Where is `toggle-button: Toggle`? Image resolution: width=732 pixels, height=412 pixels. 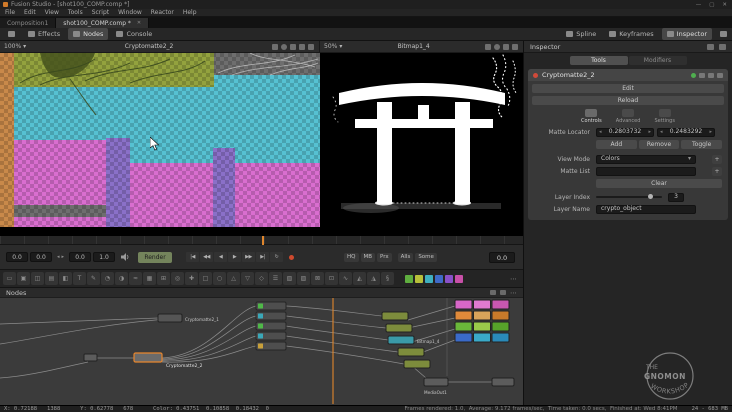 toggle-button: Toggle is located at coordinates (702, 144).